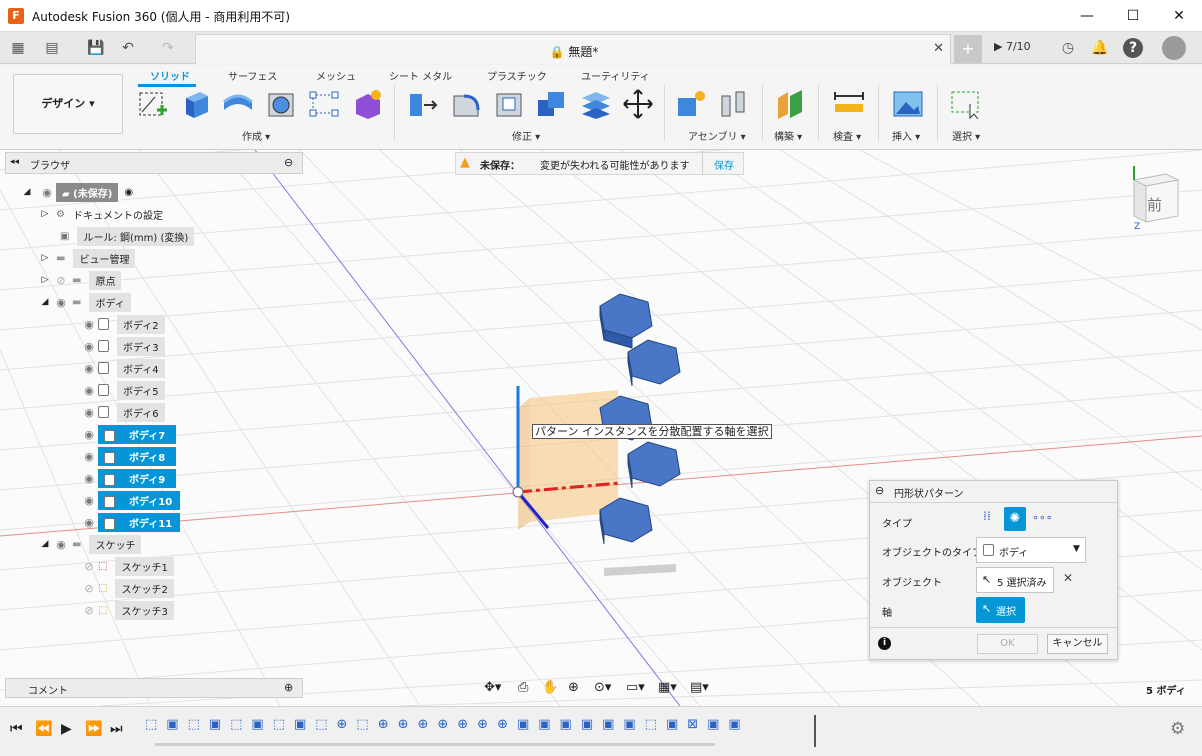  Describe the element at coordinates (282, 104) in the screenshot. I see `hole-icon` at that location.